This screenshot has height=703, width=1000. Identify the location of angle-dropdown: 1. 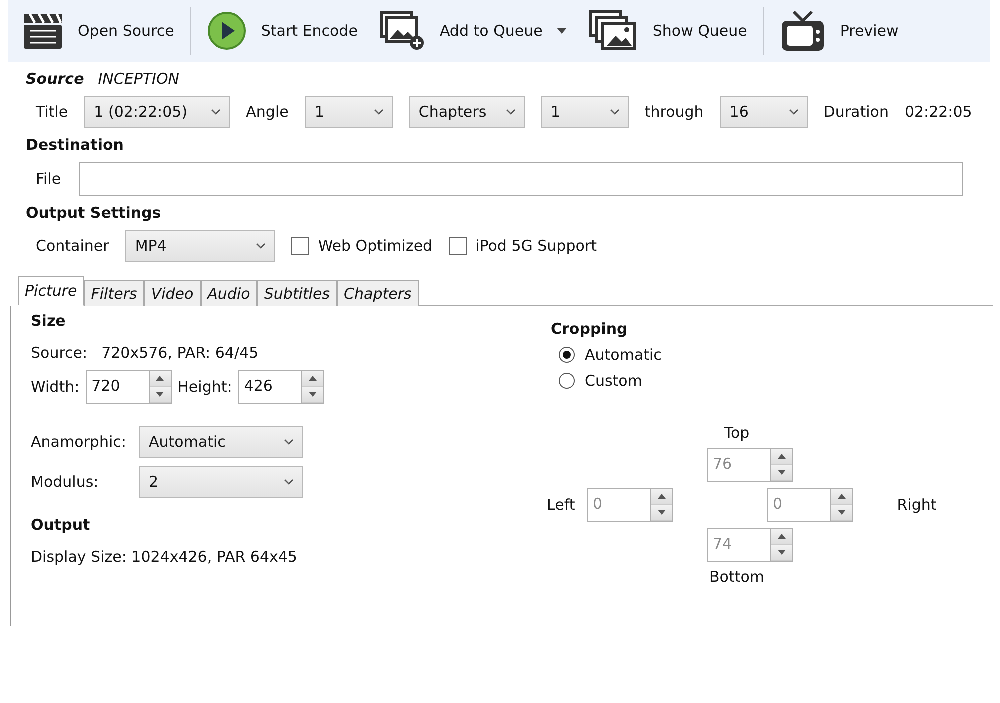
(348, 112).